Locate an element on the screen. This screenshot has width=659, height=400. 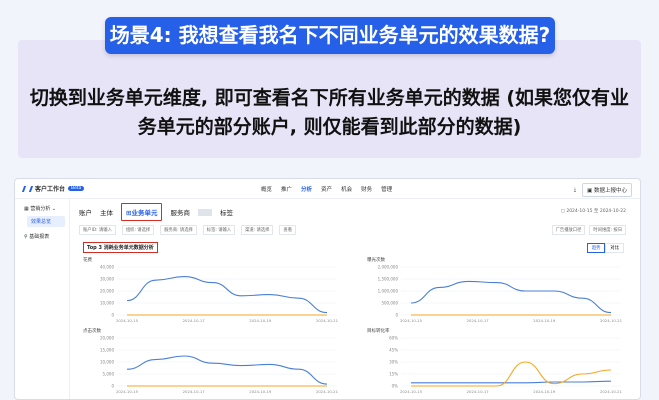
sidebar-group-marketing: ▦ 营销分析 ⌄ is located at coordinates (42, 205).